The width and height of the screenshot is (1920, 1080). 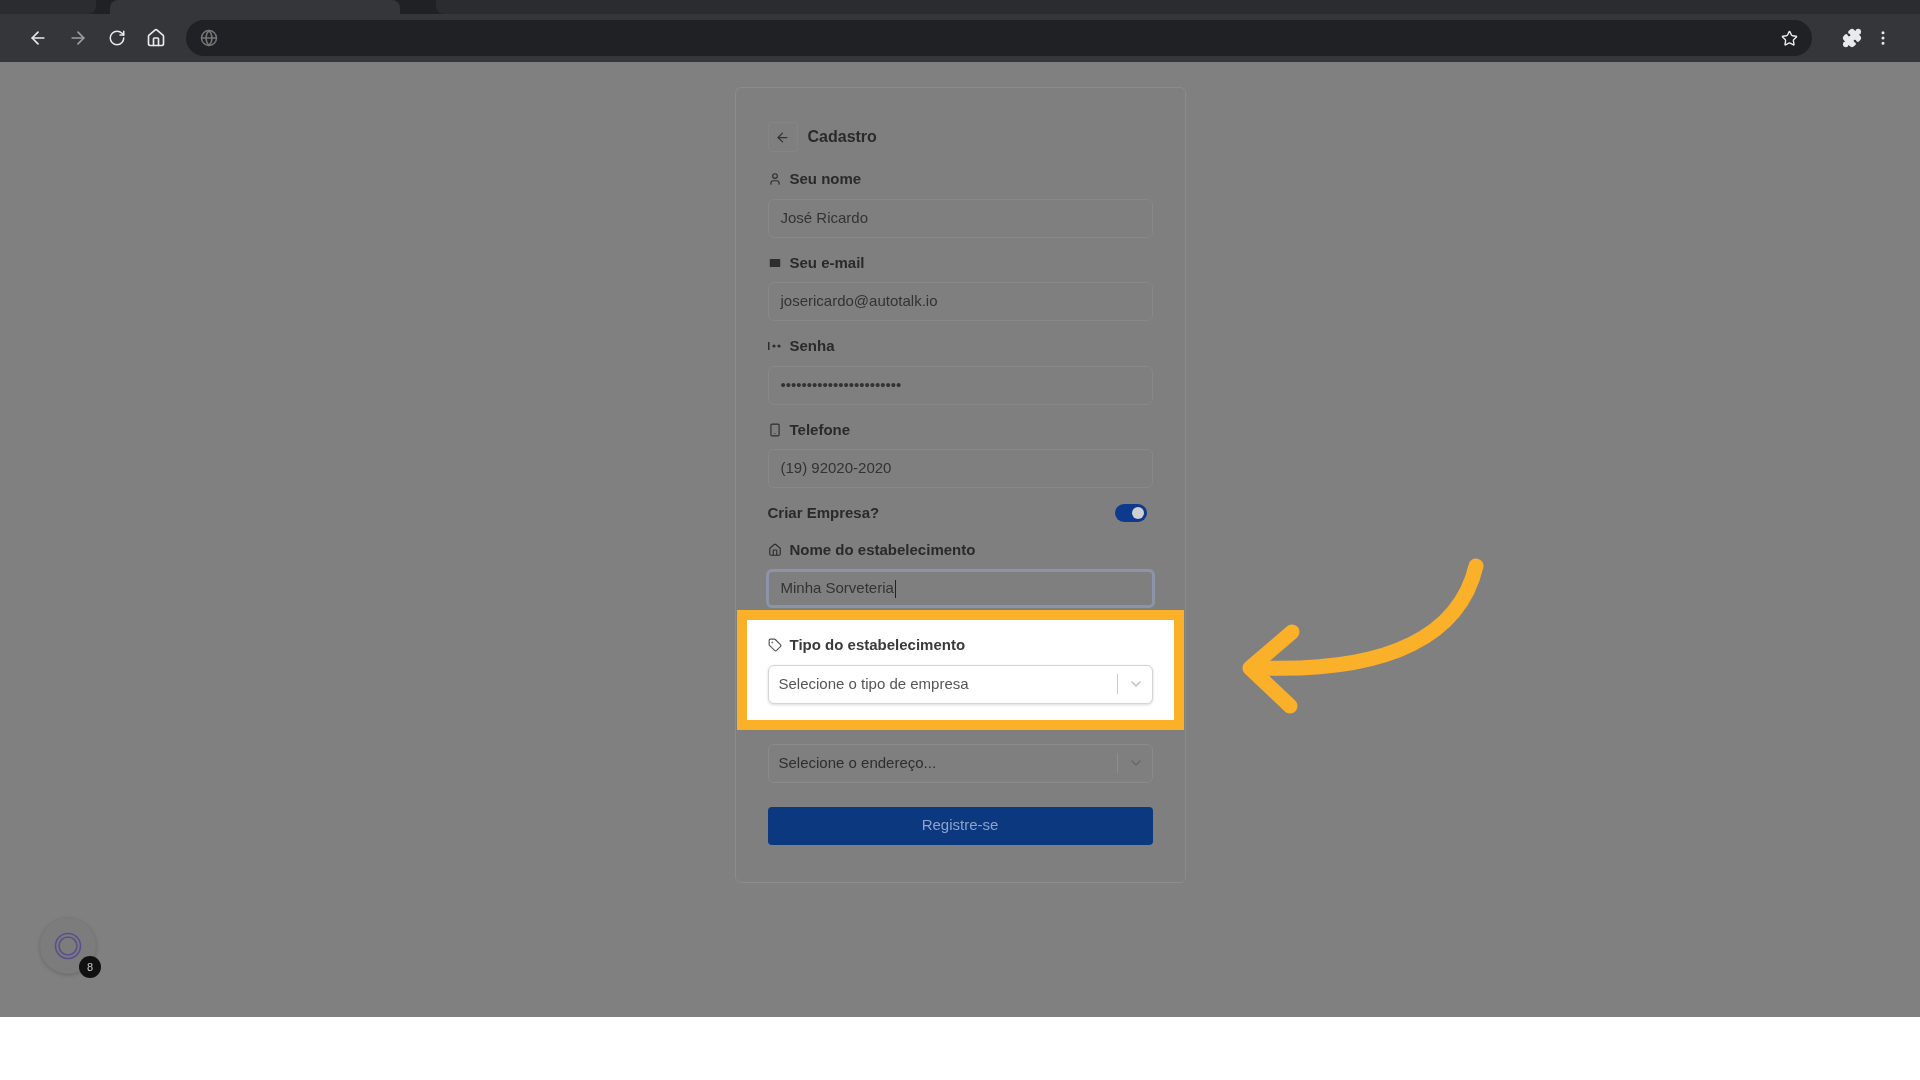 What do you see at coordinates (882, 549) in the screenshot?
I see `field-label: Nome do estabelecimento` at bounding box center [882, 549].